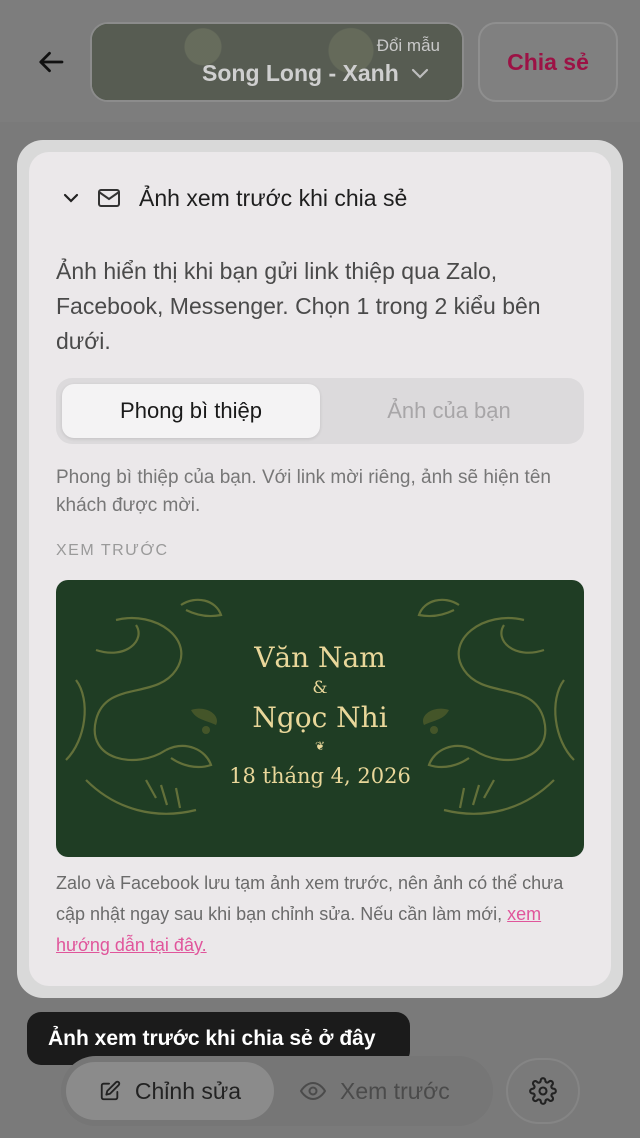  What do you see at coordinates (548, 62) in the screenshot?
I see `share-button: Chia sẻ` at bounding box center [548, 62].